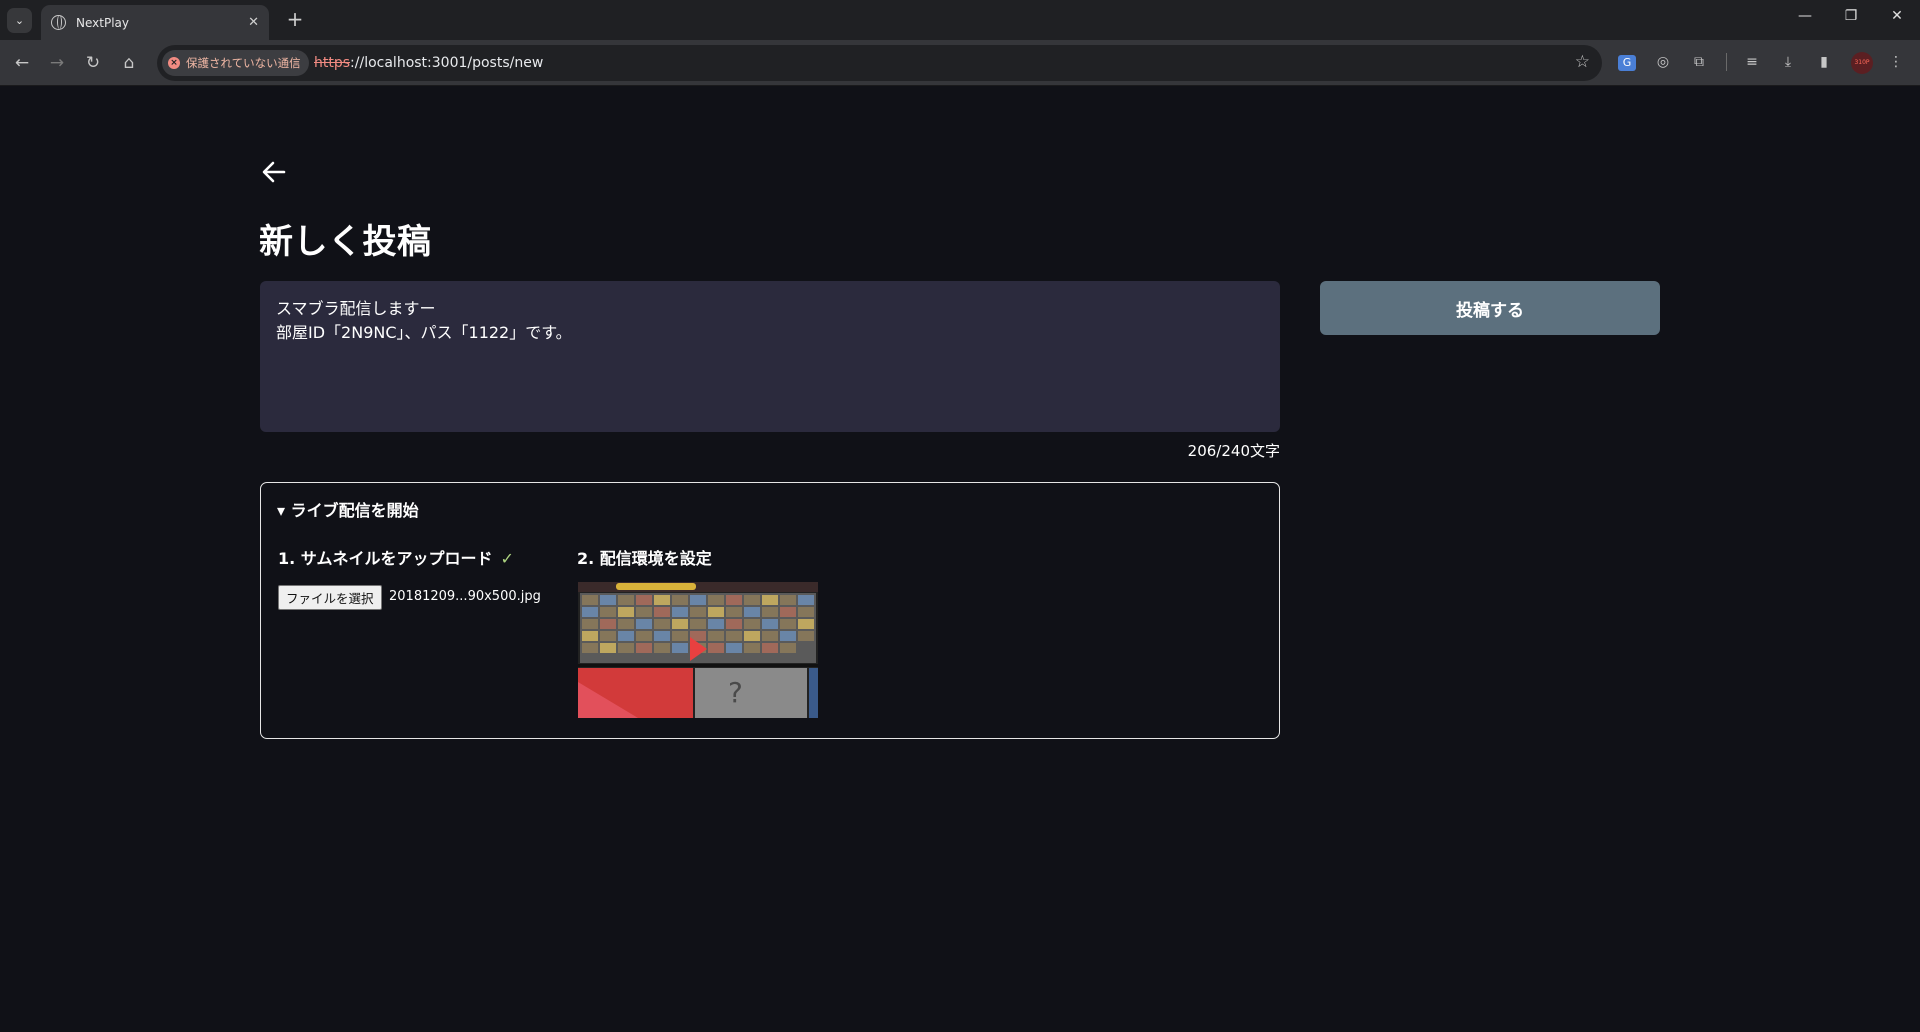 The height and width of the screenshot is (1032, 1920). Describe the element at coordinates (1788, 62) in the screenshot. I see `download-icon: ⤓` at that location.